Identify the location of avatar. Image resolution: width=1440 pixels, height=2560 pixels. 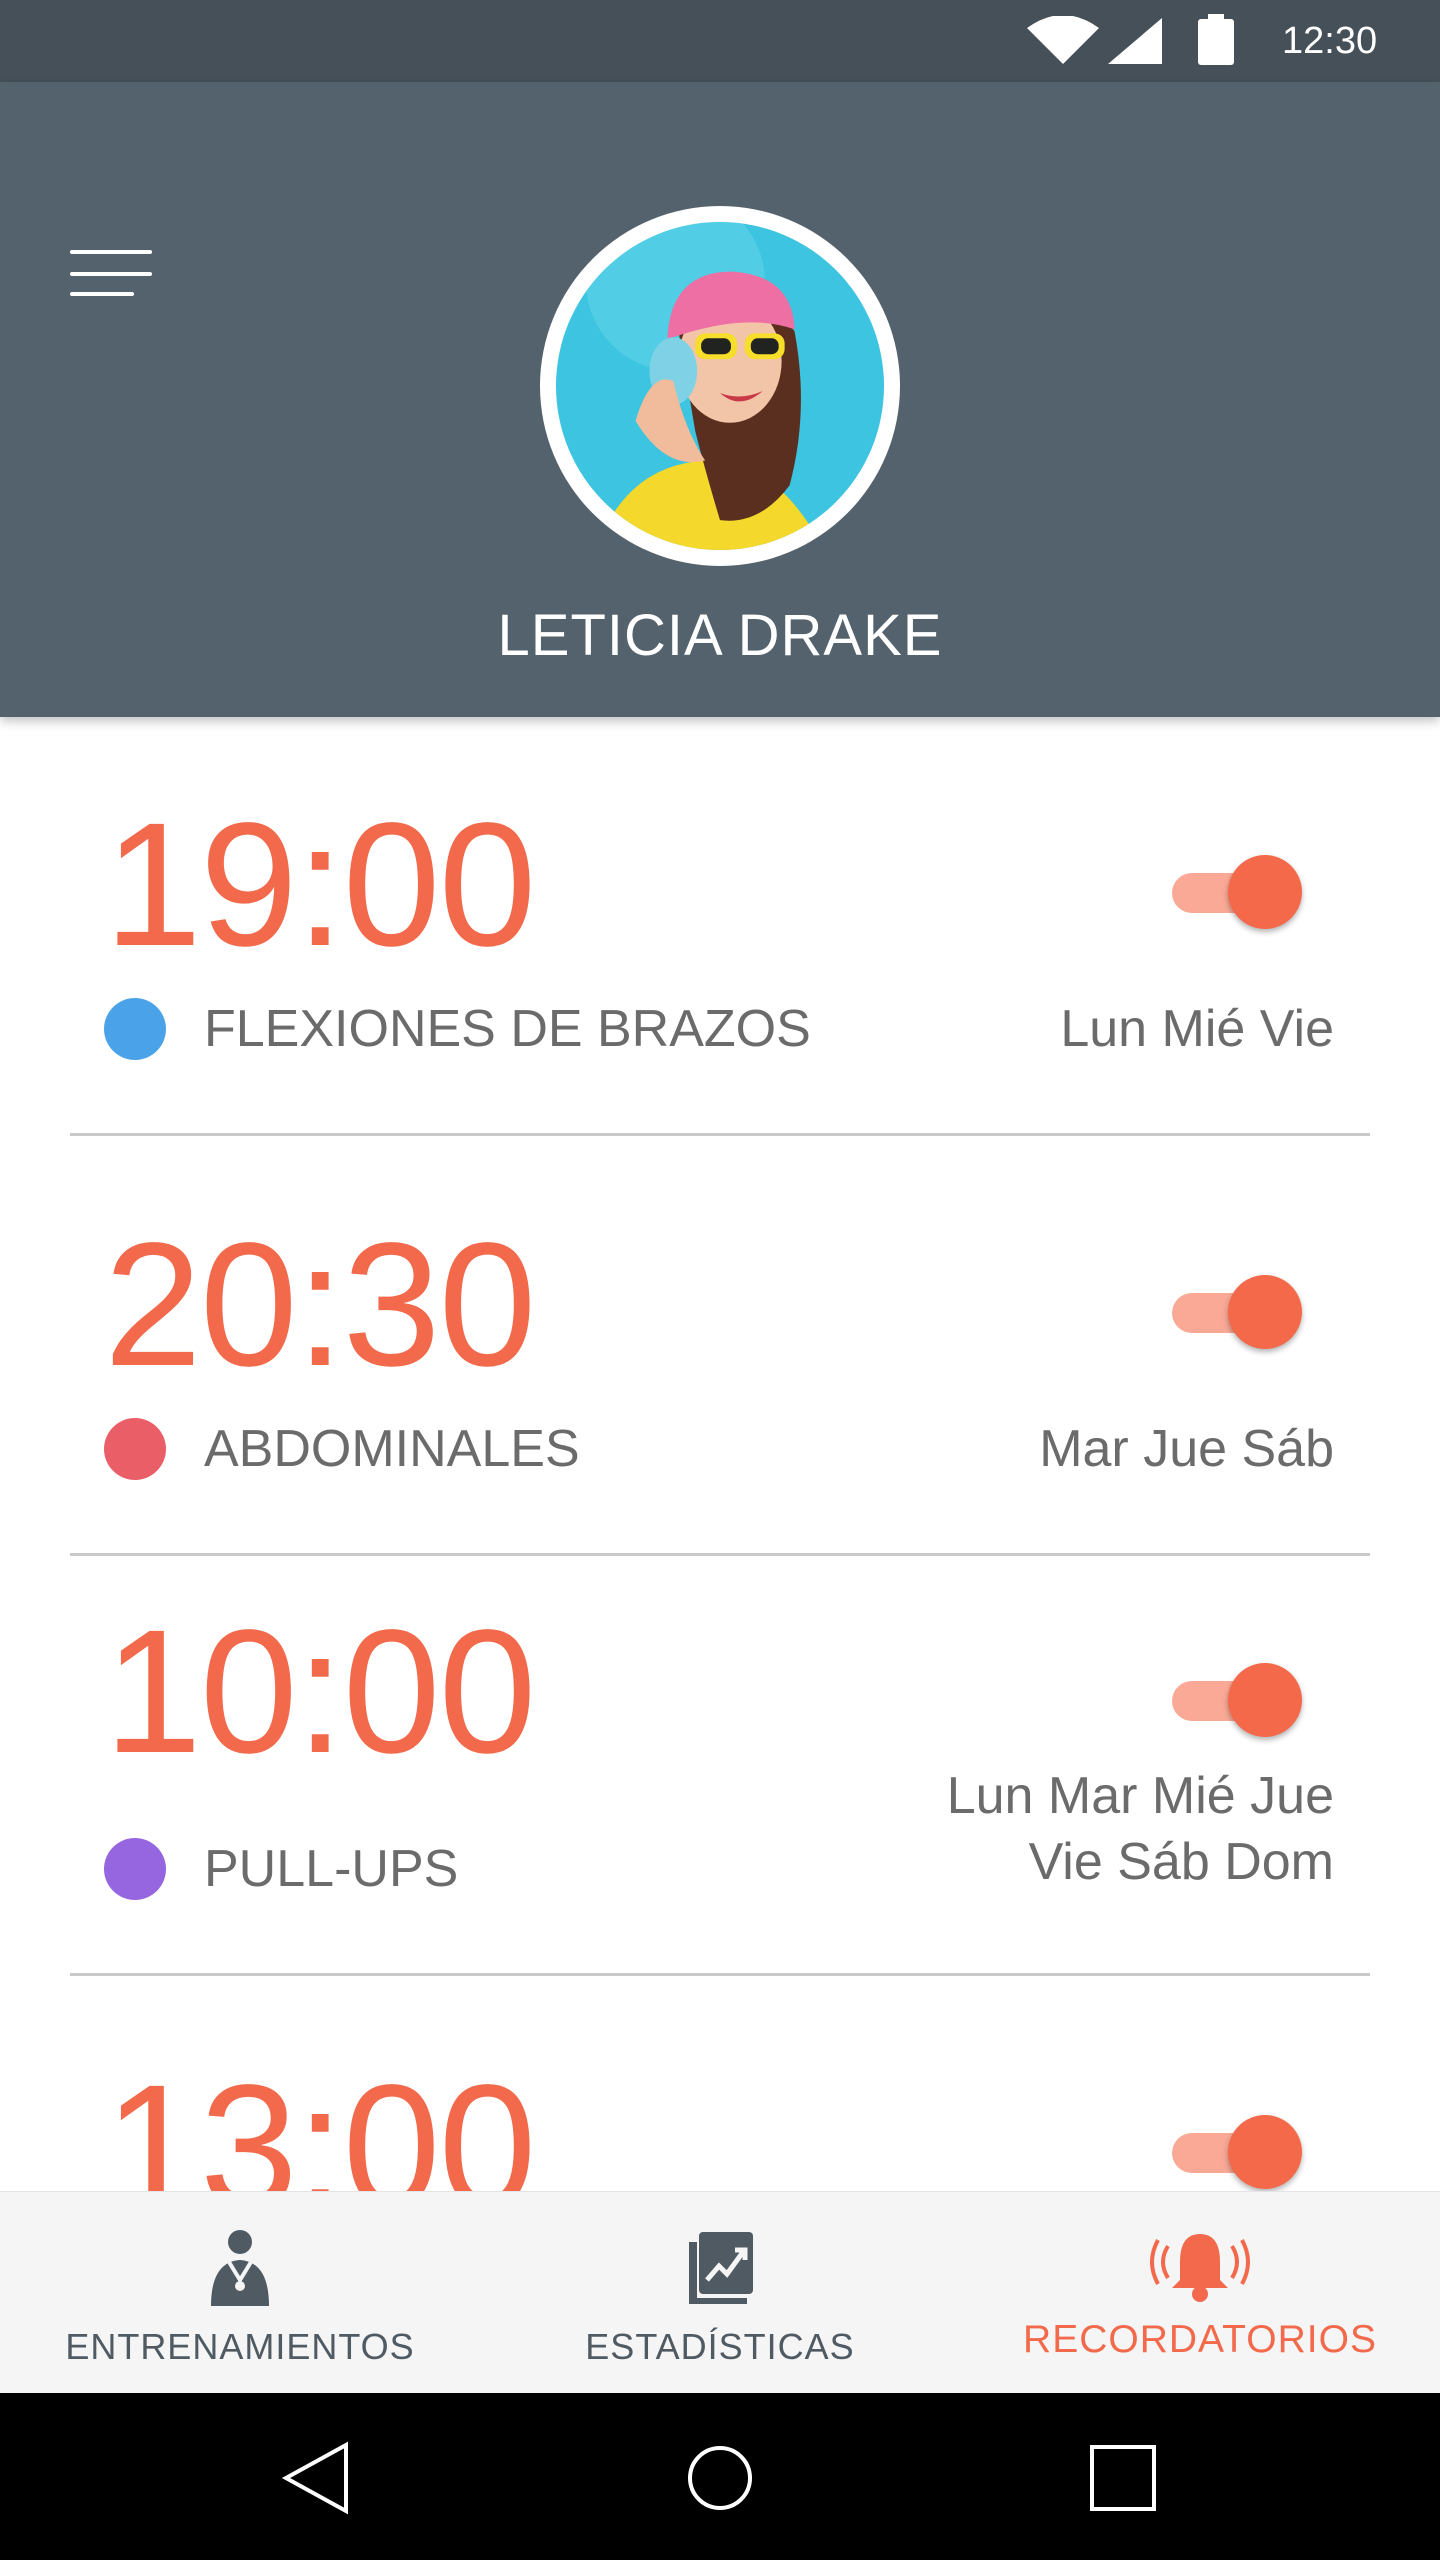
(720, 386).